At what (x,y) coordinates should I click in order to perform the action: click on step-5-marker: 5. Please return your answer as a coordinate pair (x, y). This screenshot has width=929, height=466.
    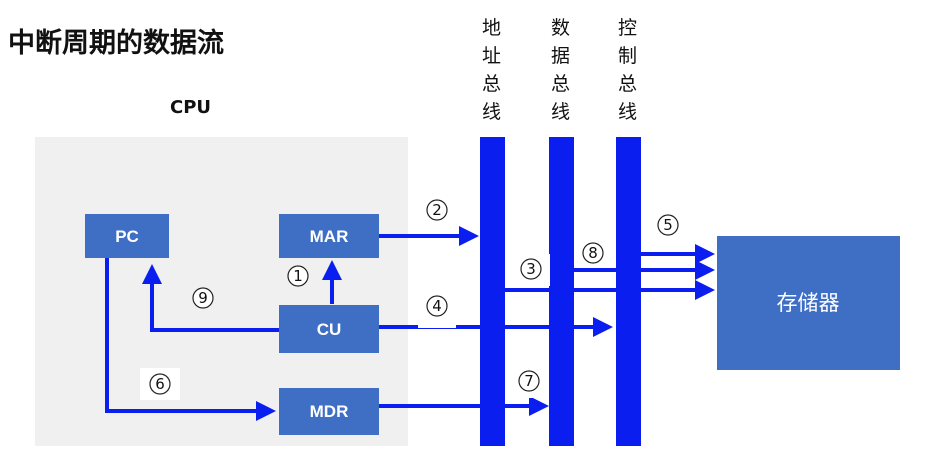
    Looking at the image, I should click on (668, 225).